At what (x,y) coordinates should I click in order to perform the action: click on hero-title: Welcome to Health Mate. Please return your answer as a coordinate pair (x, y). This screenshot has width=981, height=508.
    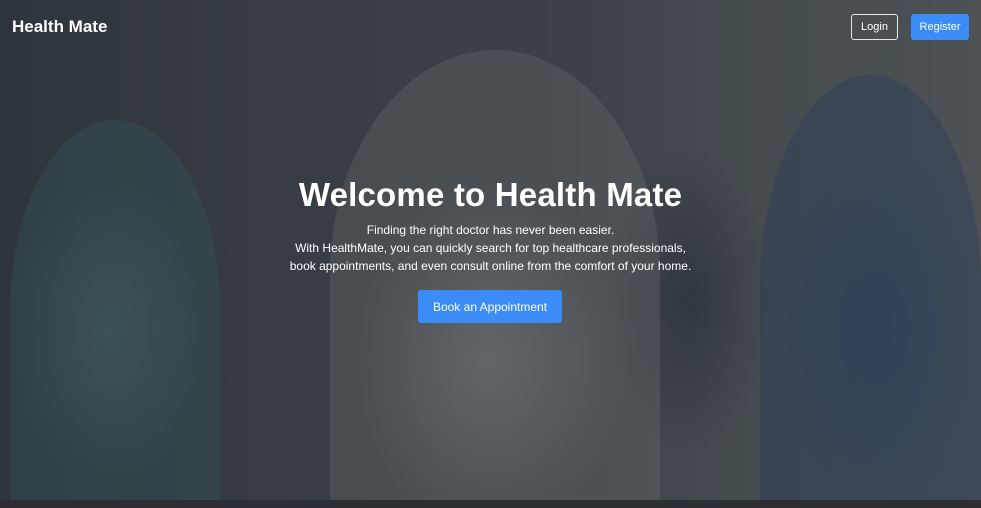
    Looking at the image, I should click on (490, 194).